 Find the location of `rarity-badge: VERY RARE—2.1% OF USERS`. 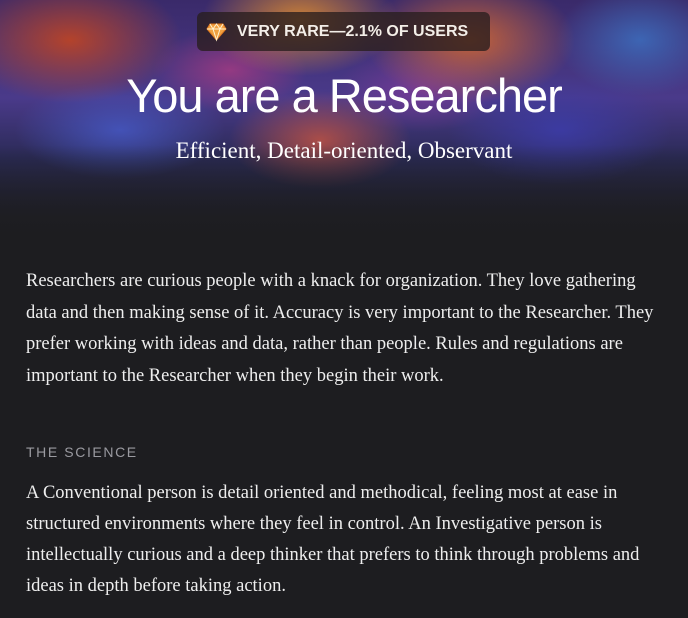

rarity-badge: VERY RARE—2.1% OF USERS is located at coordinates (343, 31).